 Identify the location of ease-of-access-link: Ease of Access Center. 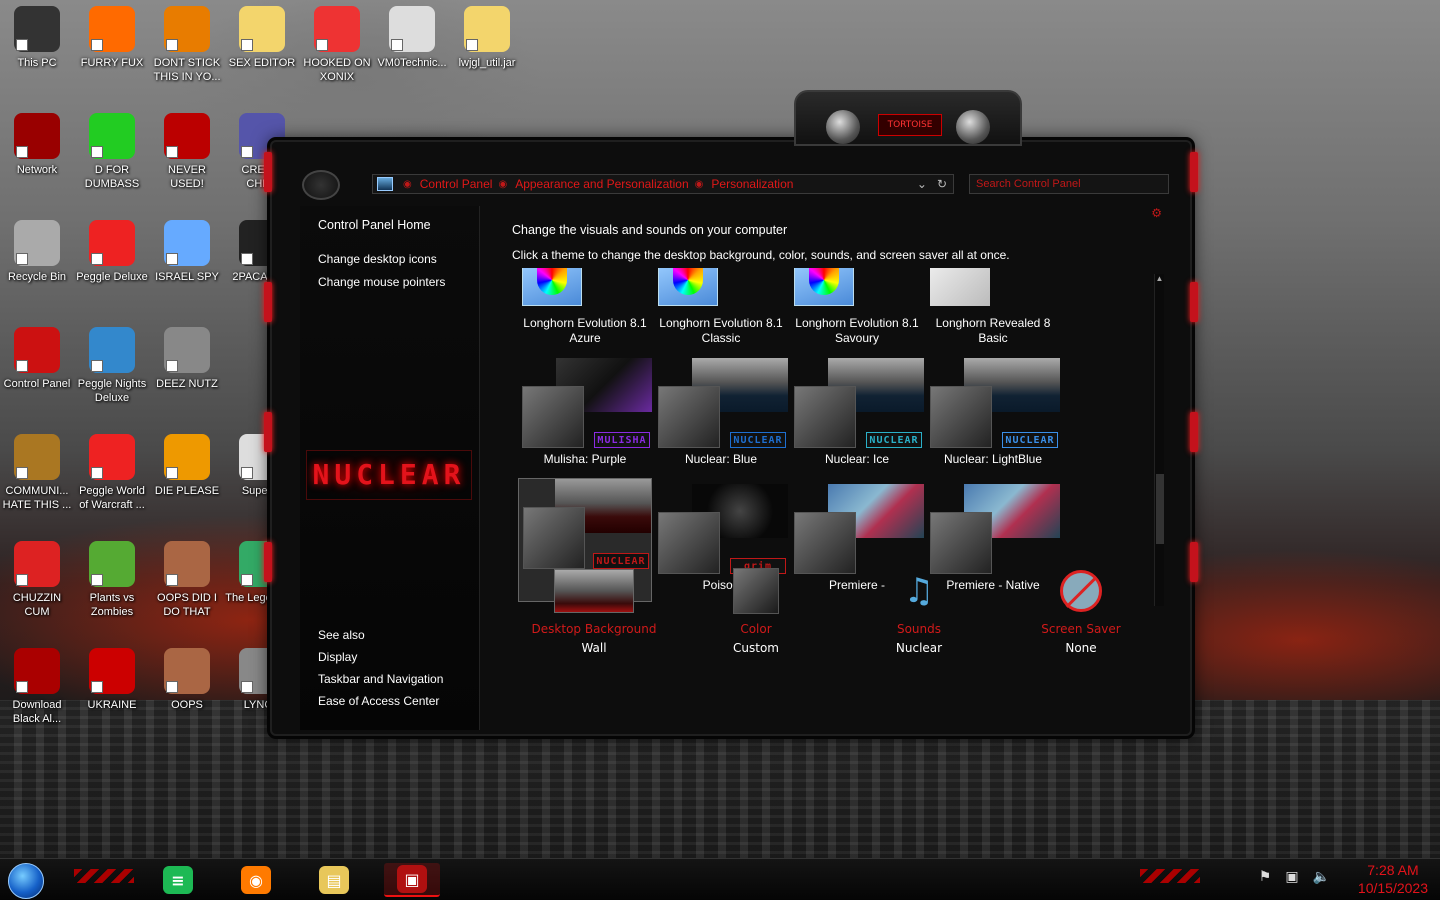
(389, 701).